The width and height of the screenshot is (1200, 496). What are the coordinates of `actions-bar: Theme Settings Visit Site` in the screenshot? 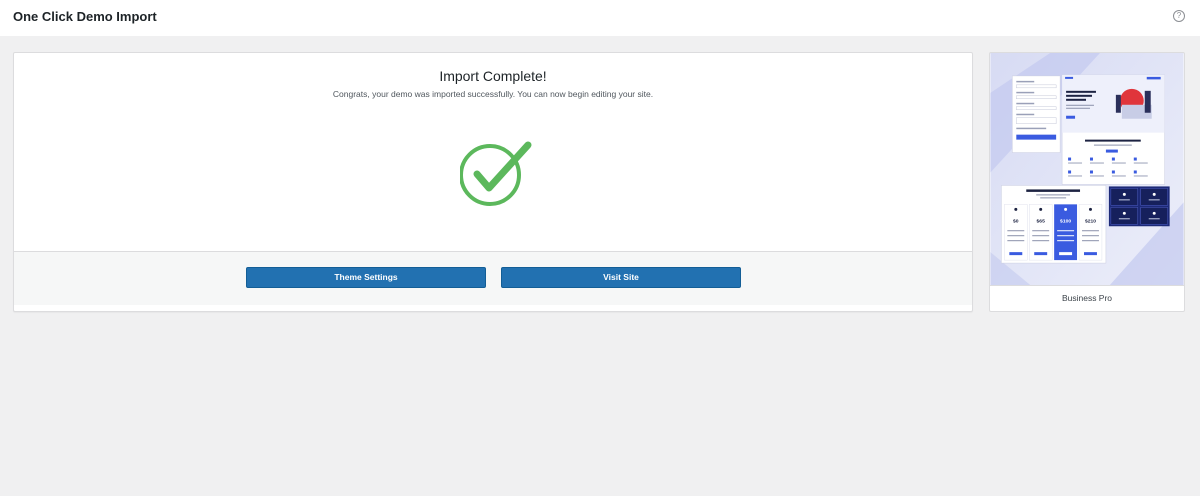 It's located at (493, 278).